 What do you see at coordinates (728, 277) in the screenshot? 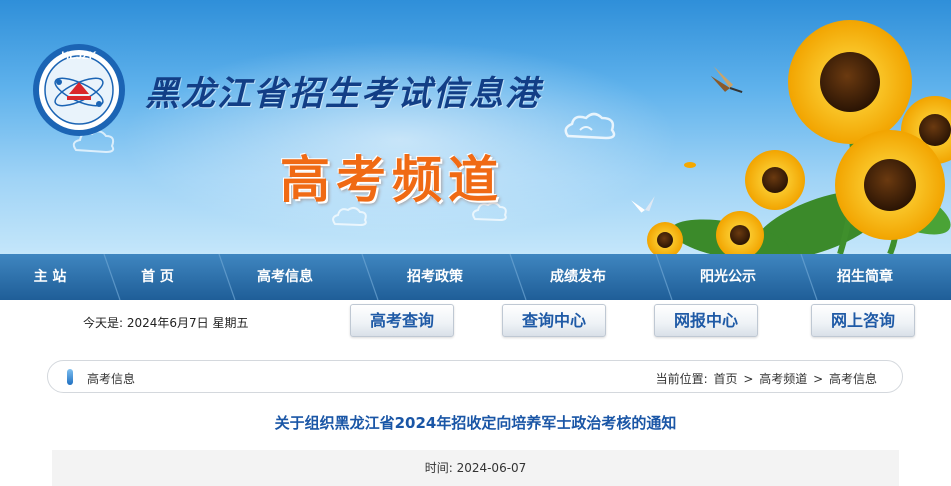
I see `nav-item-public-notice: 阳光公示` at bounding box center [728, 277].